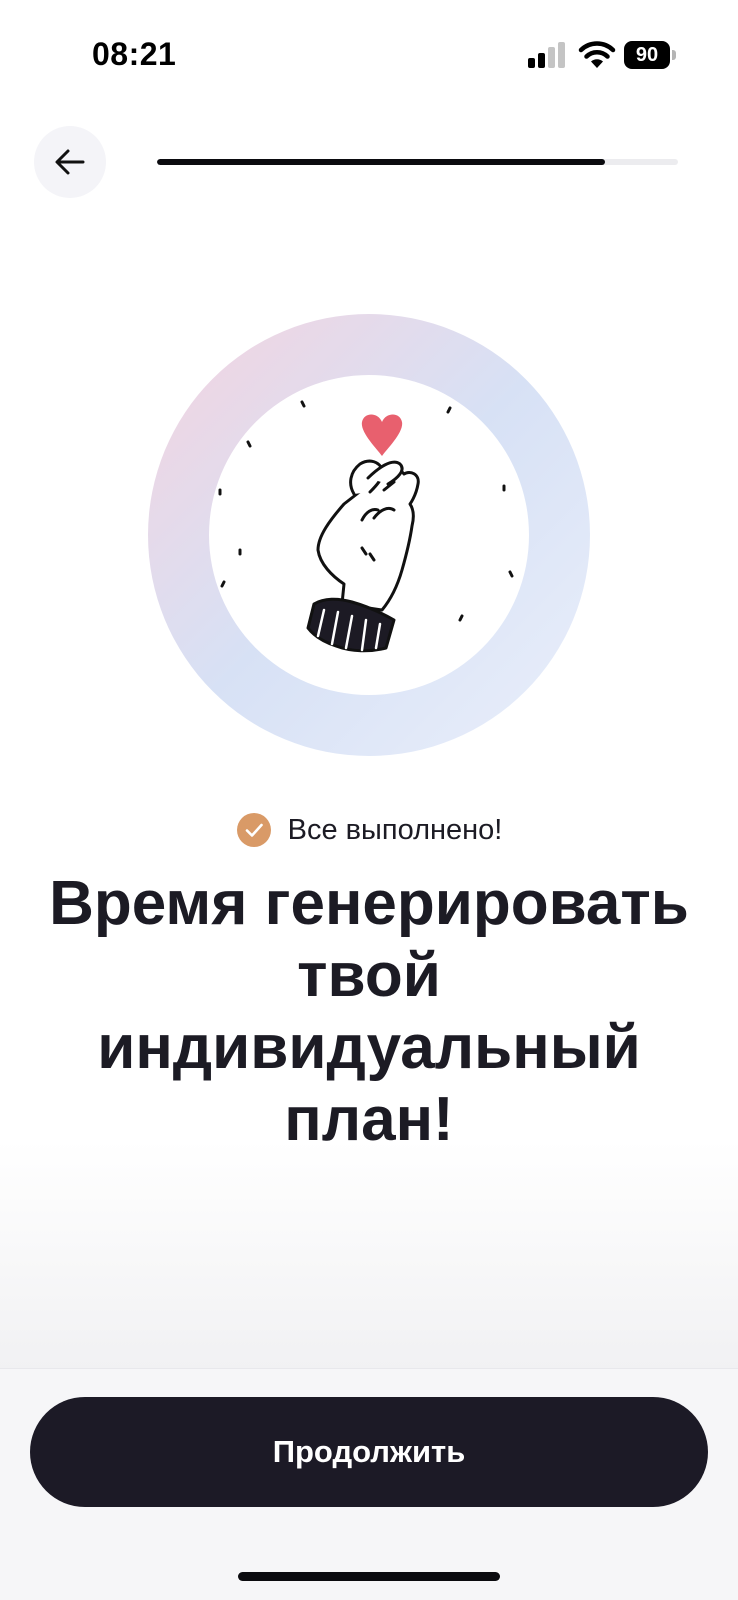 This screenshot has width=738, height=1600. Describe the element at coordinates (395, 829) in the screenshot. I see `completion-text: Все выполнено!` at that location.